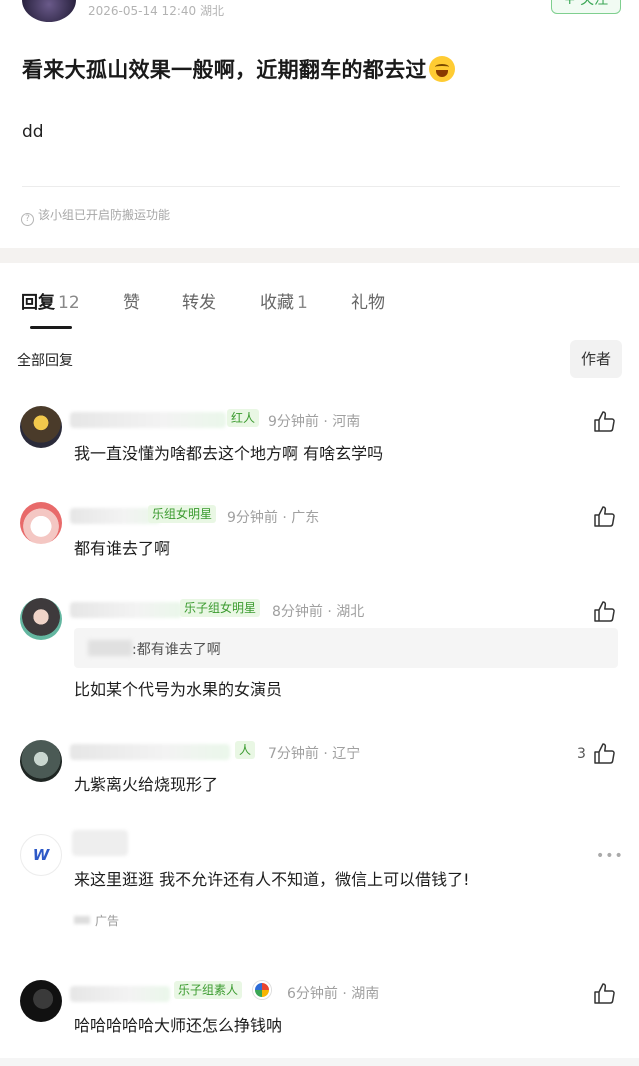 This screenshot has width=639, height=1066. I want to click on comment-meta: 9分钟前 · 河南, so click(314, 422).